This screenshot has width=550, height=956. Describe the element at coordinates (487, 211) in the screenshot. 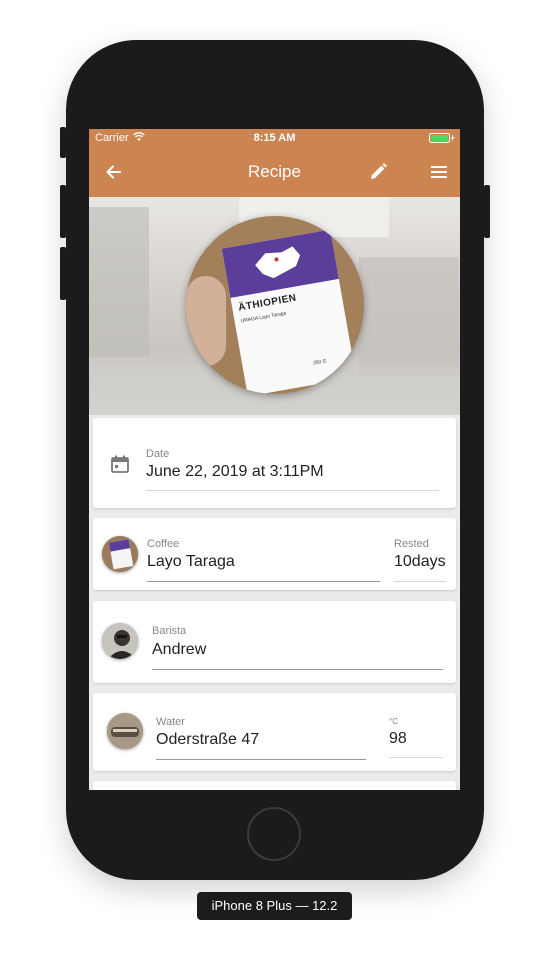

I see `power-button` at that location.